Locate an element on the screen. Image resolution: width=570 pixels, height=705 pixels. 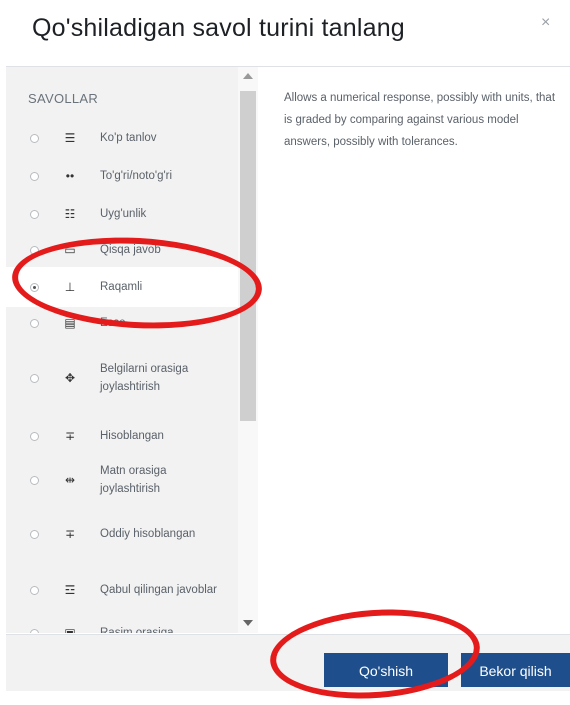
option-shortanswer: ▭ Qisqa javob is located at coordinates (122, 250).